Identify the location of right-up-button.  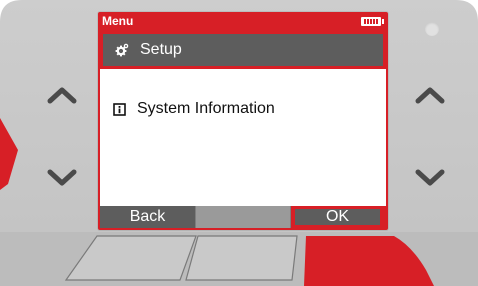
(430, 95).